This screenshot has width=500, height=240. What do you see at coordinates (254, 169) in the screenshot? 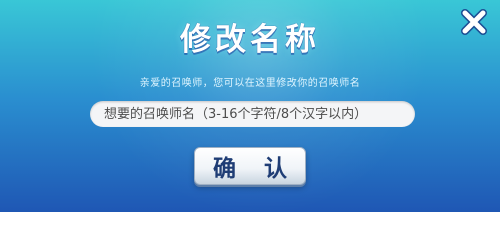
I see `confirm-button-label: 确 认` at bounding box center [254, 169].